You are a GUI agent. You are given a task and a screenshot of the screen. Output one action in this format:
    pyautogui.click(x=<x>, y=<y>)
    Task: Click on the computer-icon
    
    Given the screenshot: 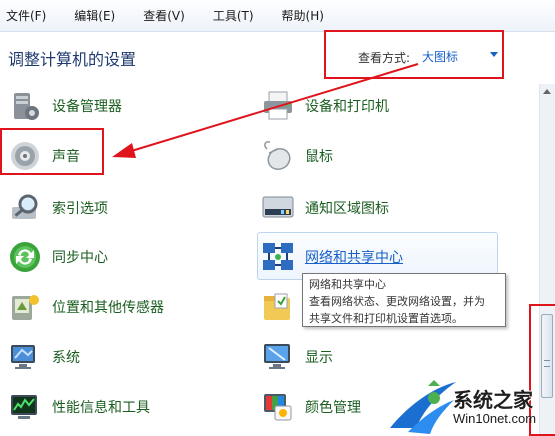 What is the action you would take?
    pyautogui.click(x=25, y=357)
    